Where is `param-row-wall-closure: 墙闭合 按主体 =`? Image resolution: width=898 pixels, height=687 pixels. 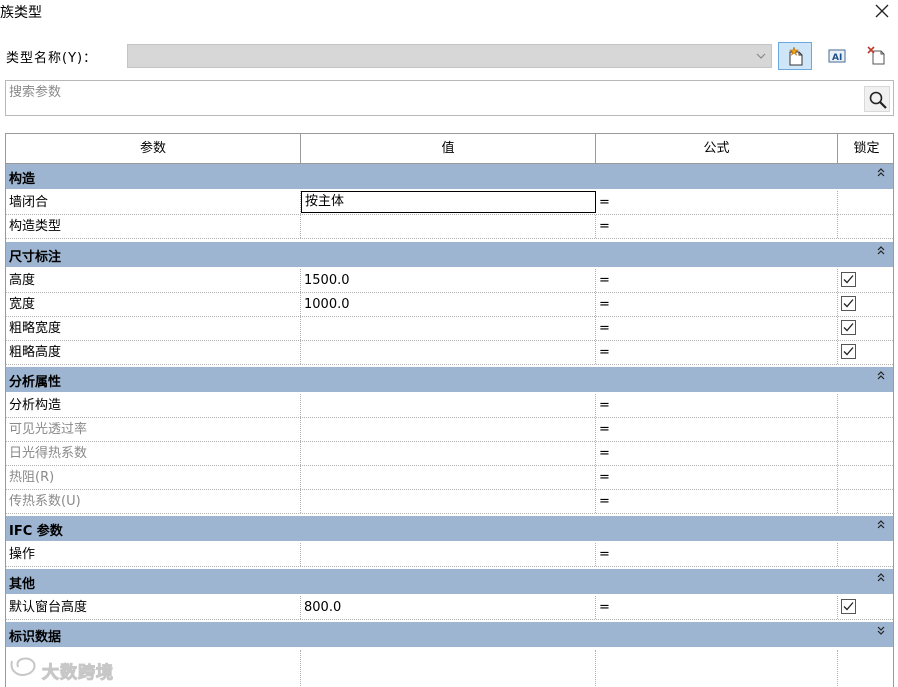 param-row-wall-closure: 墙闭合 按主体 = is located at coordinates (449, 203).